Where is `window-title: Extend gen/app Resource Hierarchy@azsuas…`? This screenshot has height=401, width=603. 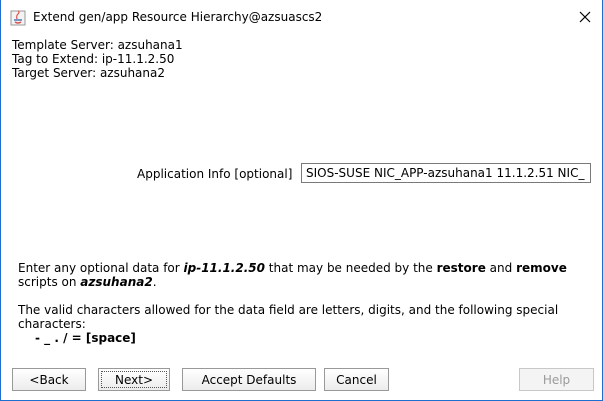 window-title: Extend gen/app Resource Hierarchy@azsuas… is located at coordinates (178, 17).